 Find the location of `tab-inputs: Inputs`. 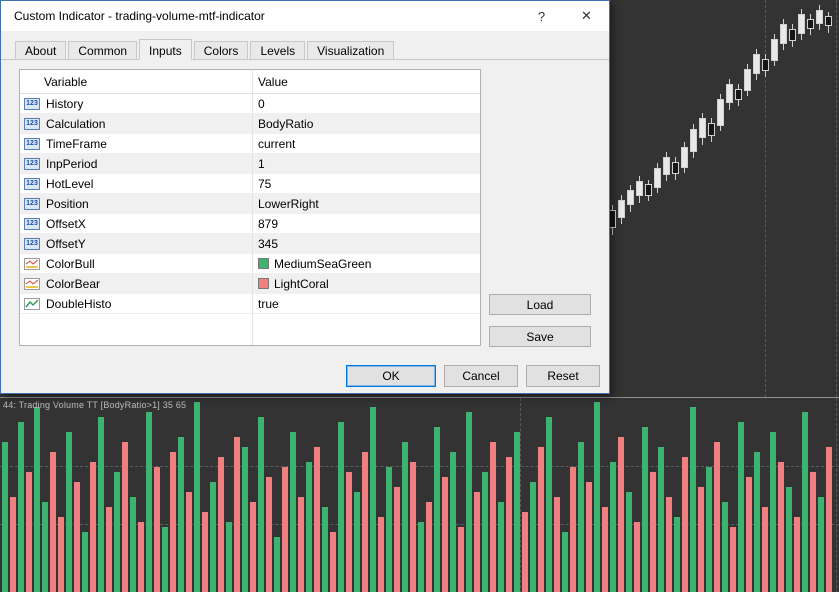

tab-inputs: Inputs is located at coordinates (165, 49).